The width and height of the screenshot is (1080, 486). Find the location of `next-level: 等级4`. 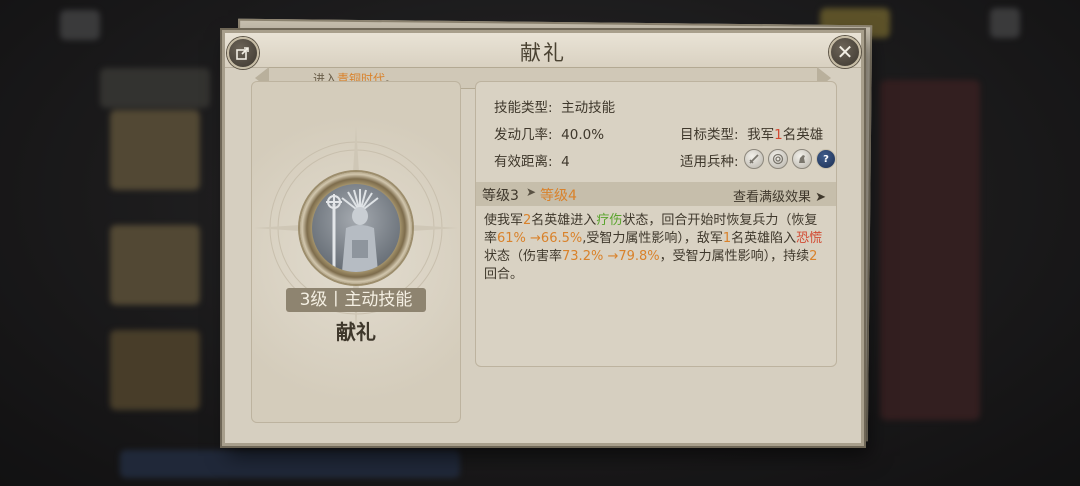

next-level: 等级4 is located at coordinates (558, 196).